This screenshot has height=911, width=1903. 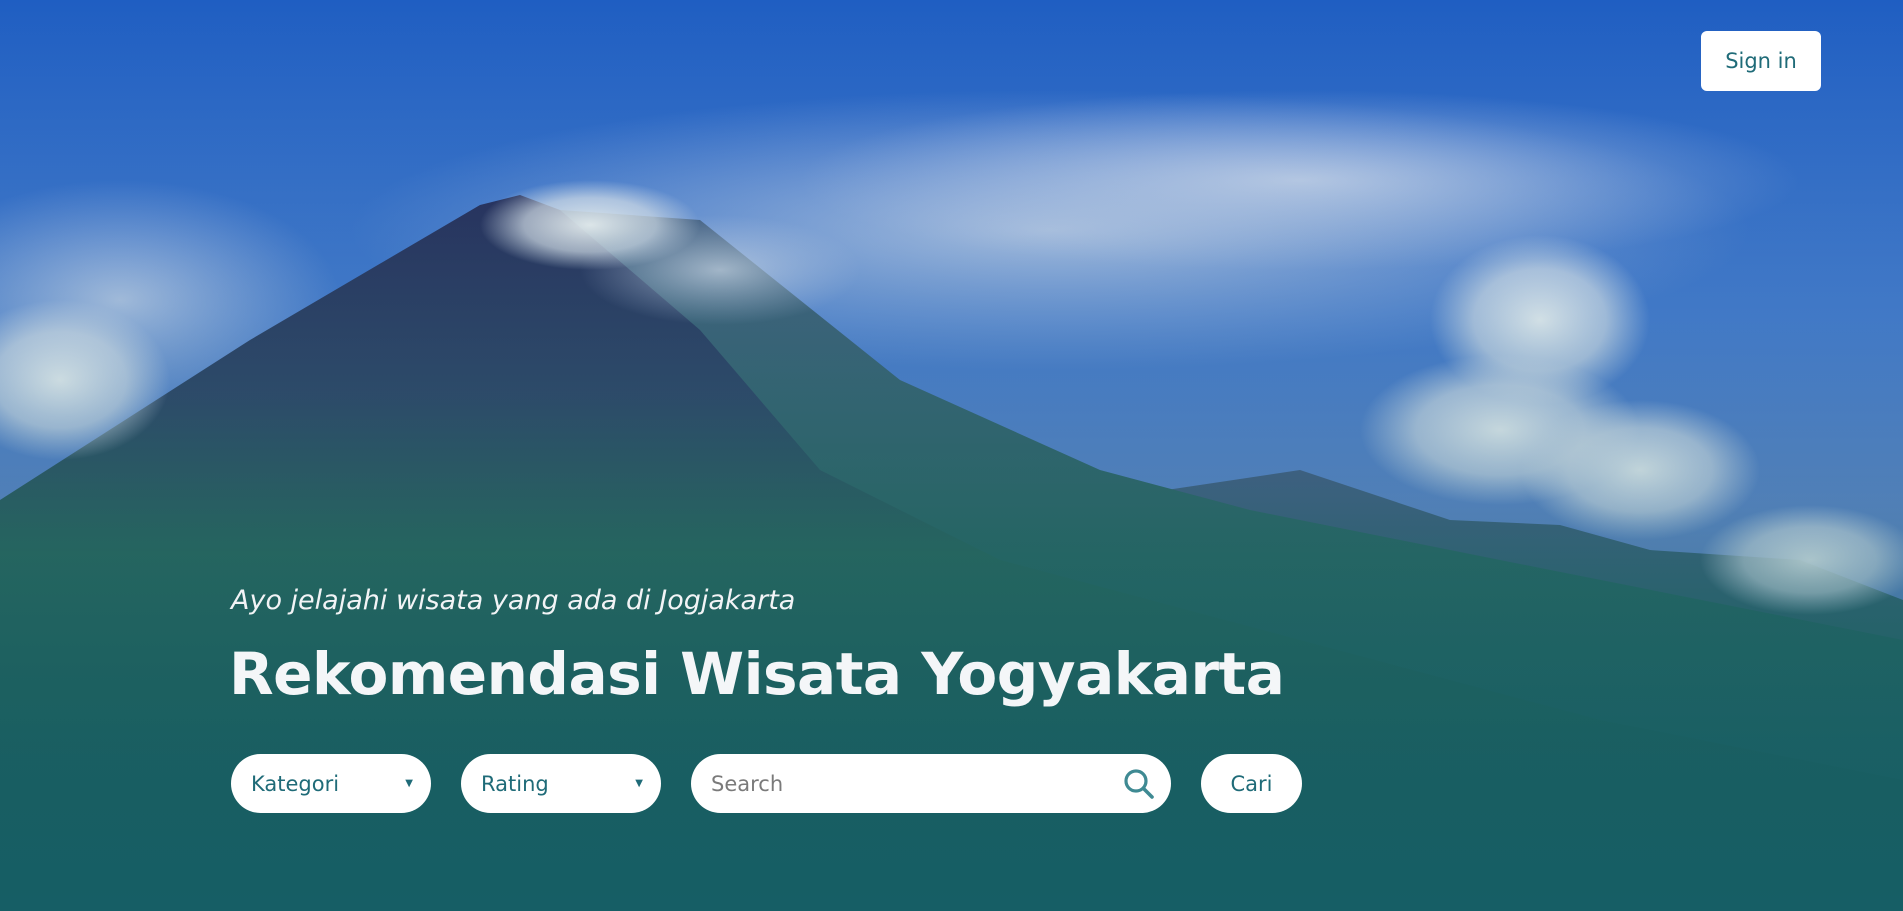 I want to click on rating-dropdown-label: Rating, so click(x=515, y=783).